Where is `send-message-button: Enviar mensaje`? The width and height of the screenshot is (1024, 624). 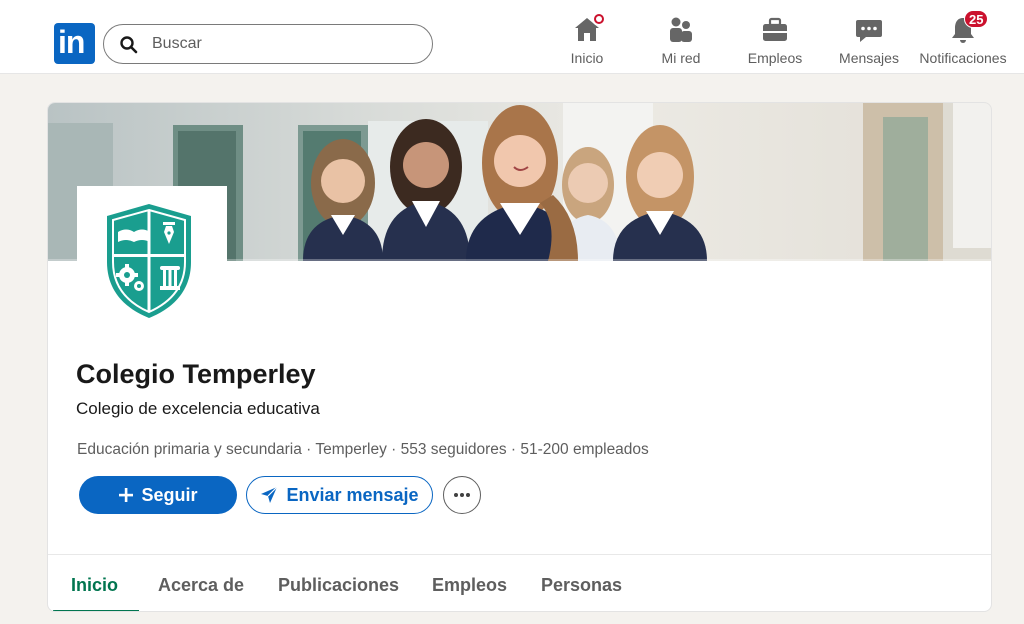
send-message-button: Enviar mensaje is located at coordinates (339, 495).